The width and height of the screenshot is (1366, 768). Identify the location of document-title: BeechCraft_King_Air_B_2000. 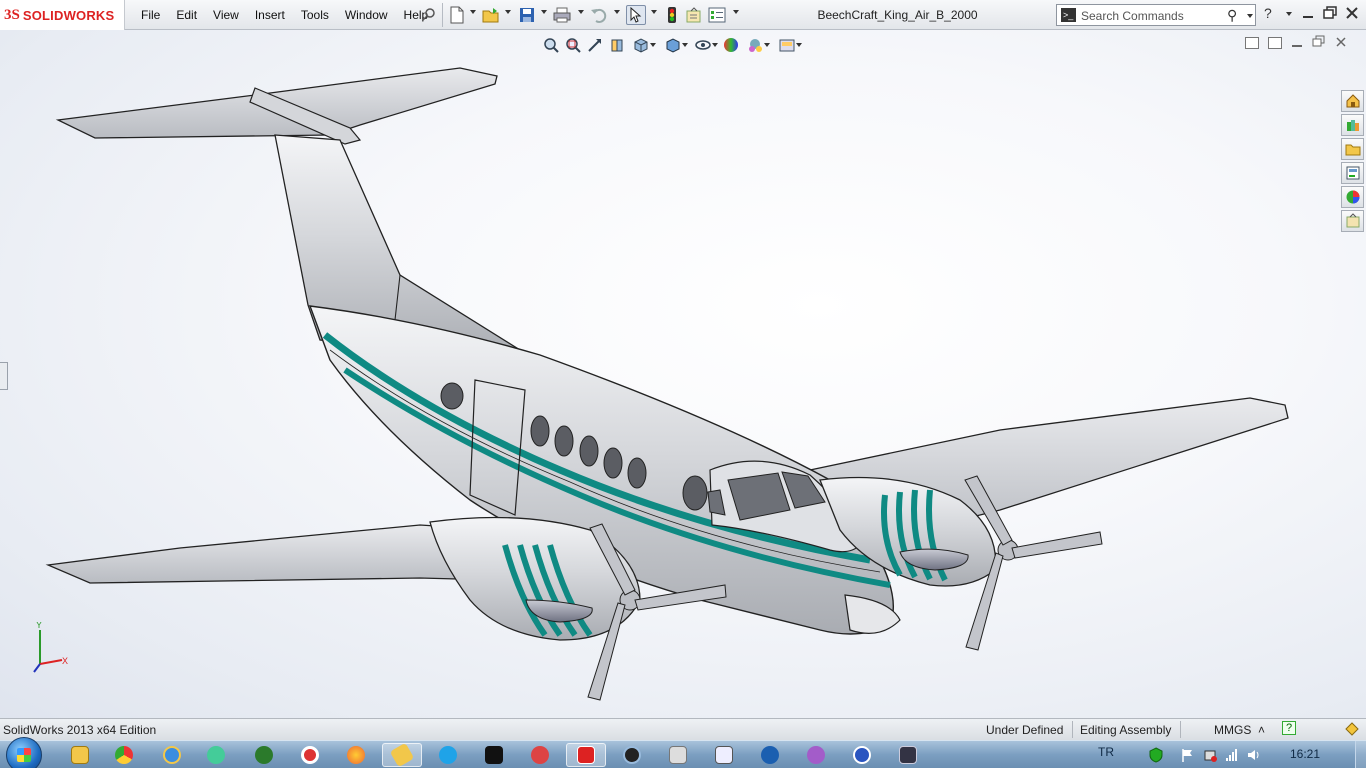
(897, 15).